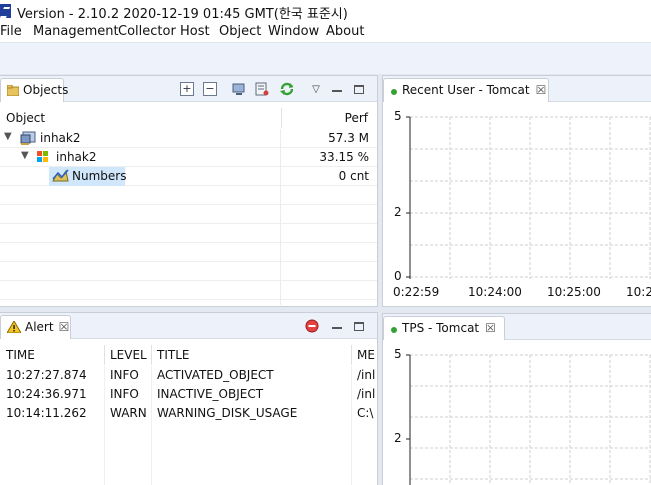  Describe the element at coordinates (441, 328) in the screenshot. I see `tab-tps-label: TPS - Tomcat` at that location.